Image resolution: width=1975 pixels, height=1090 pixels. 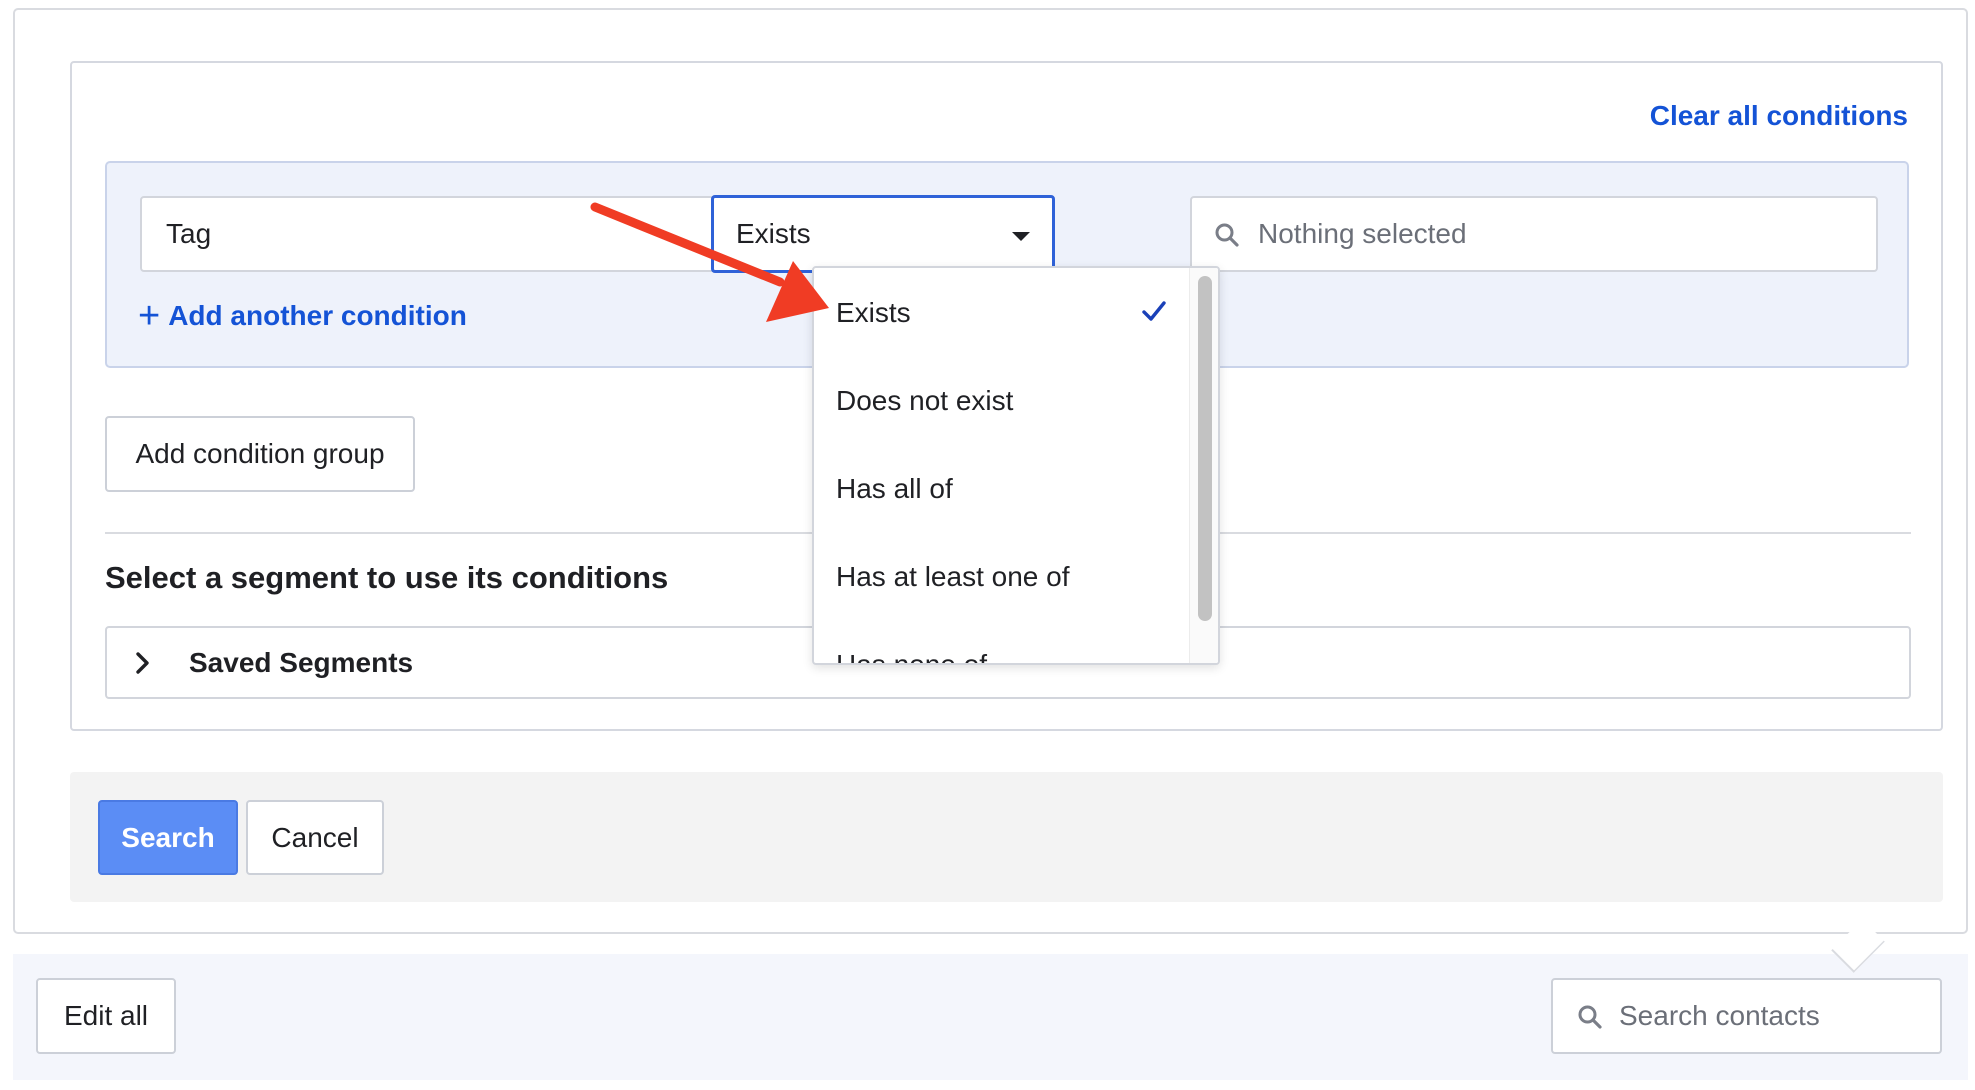 I want to click on condition-value-input: Nothing selected, so click(x=1534, y=234).